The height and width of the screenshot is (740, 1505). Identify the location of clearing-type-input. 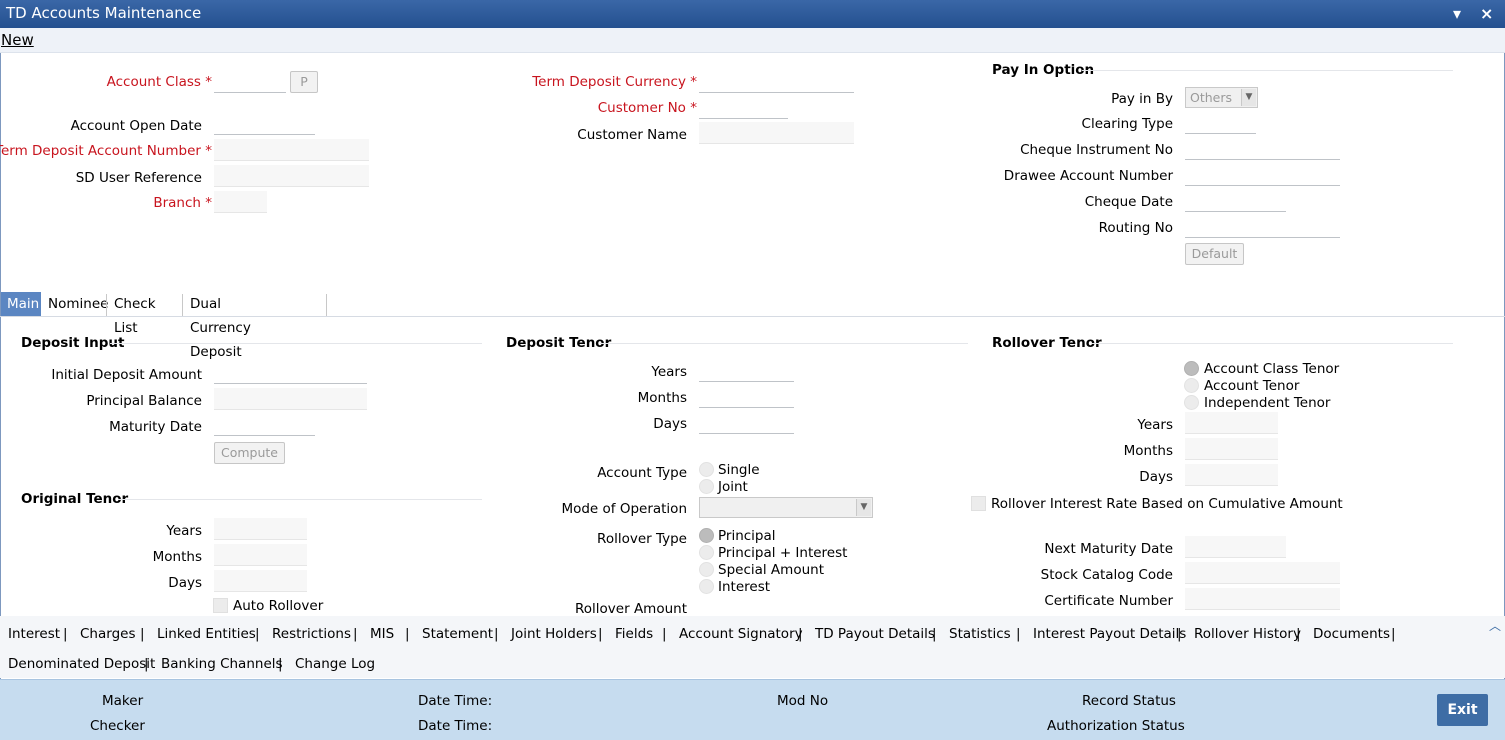
(1220, 123).